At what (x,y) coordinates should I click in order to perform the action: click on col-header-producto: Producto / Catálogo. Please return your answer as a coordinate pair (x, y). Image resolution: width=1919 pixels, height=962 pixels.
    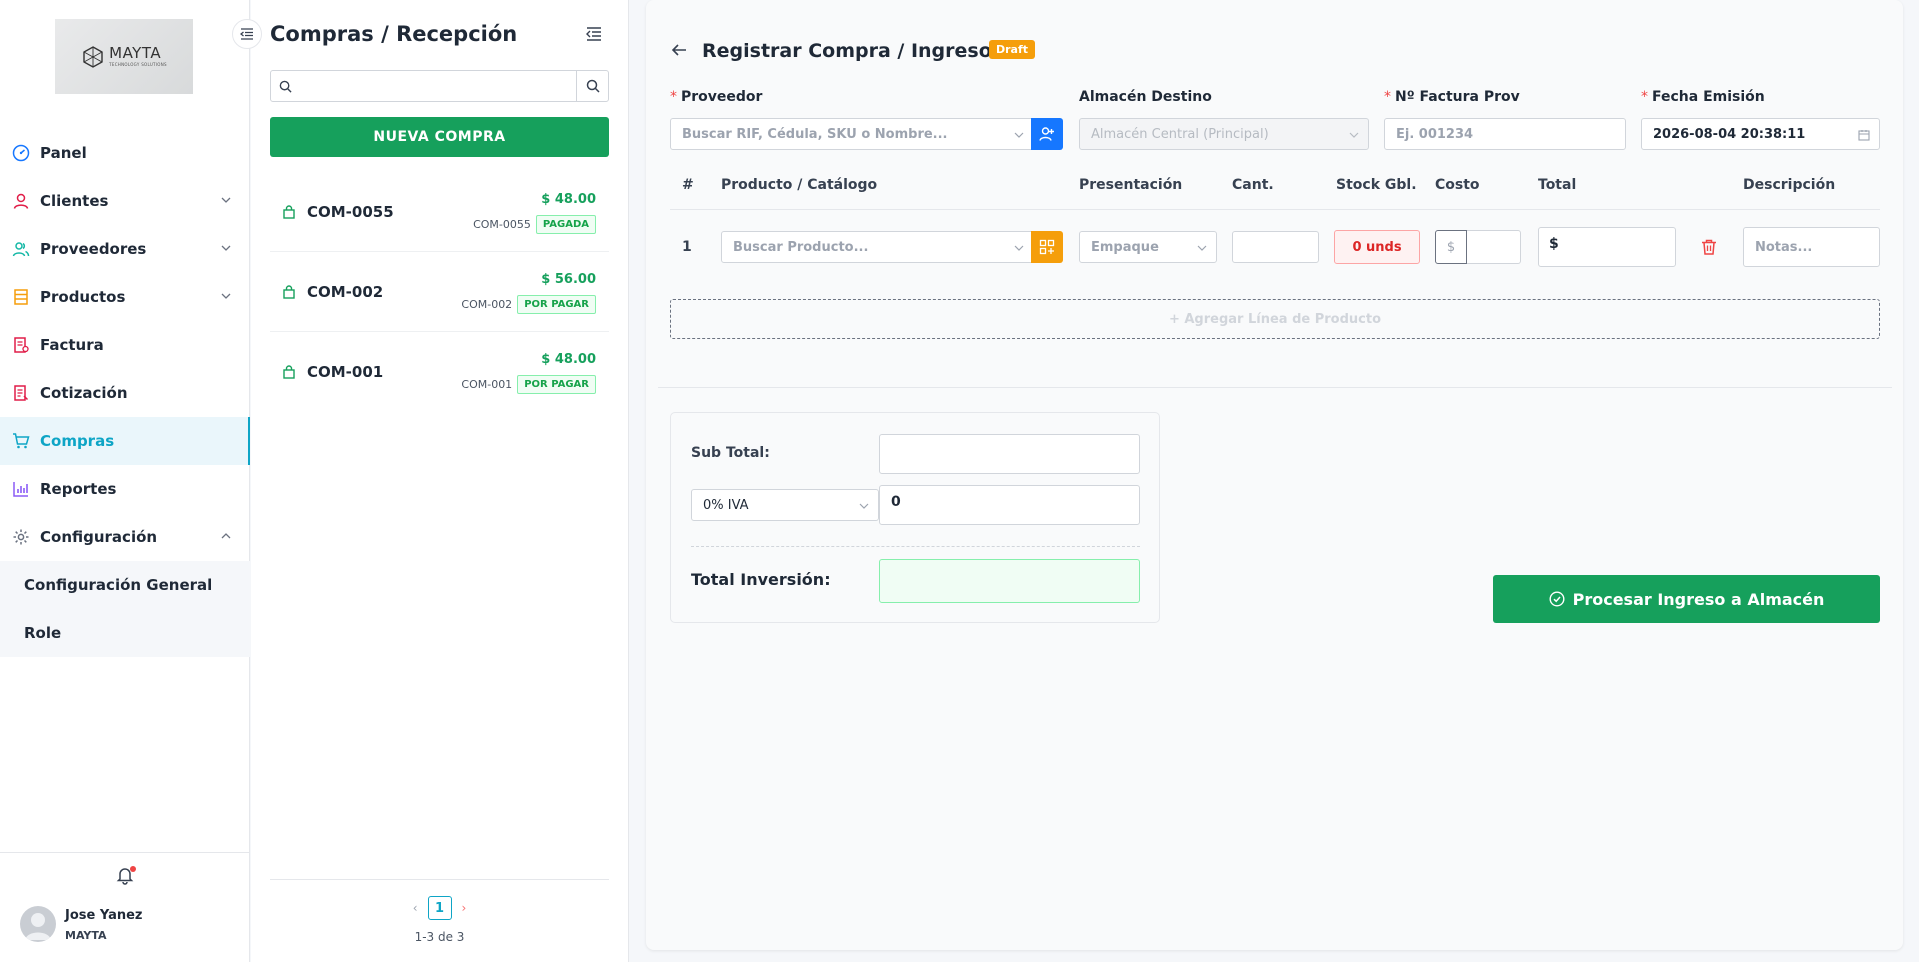
    Looking at the image, I should click on (799, 185).